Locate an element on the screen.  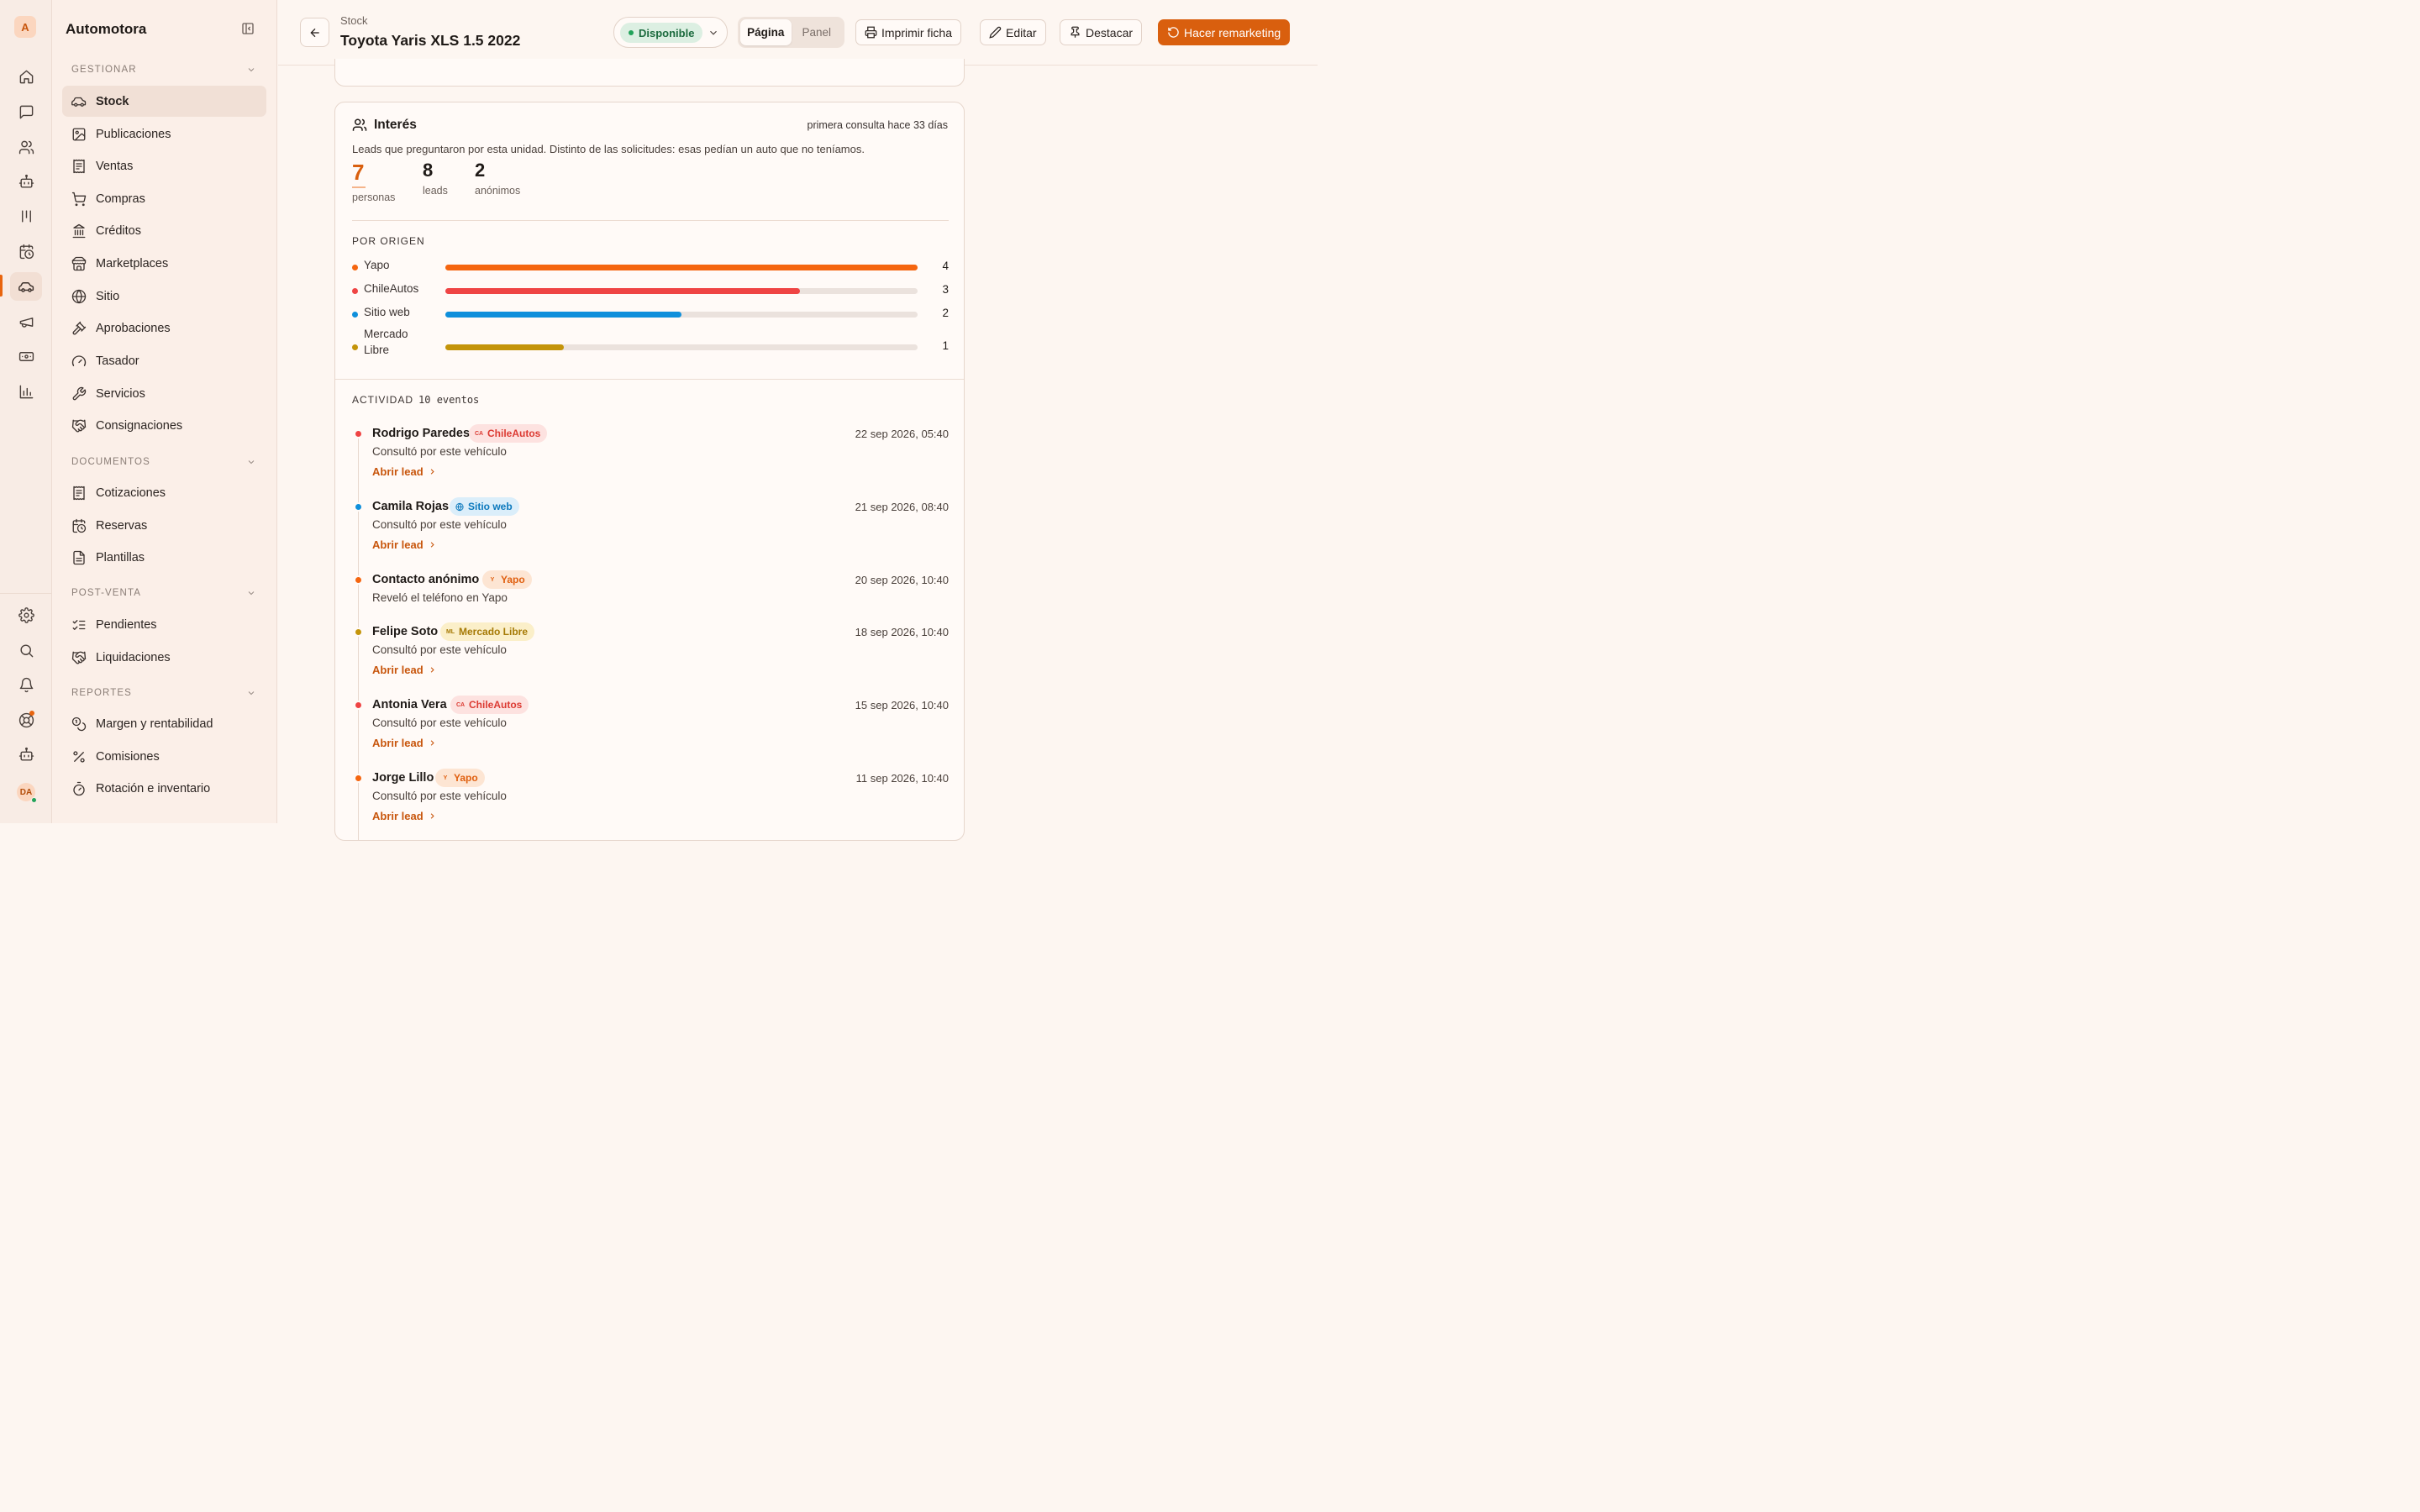
section-header-reportes: REPORTES is located at coordinates (163, 693).